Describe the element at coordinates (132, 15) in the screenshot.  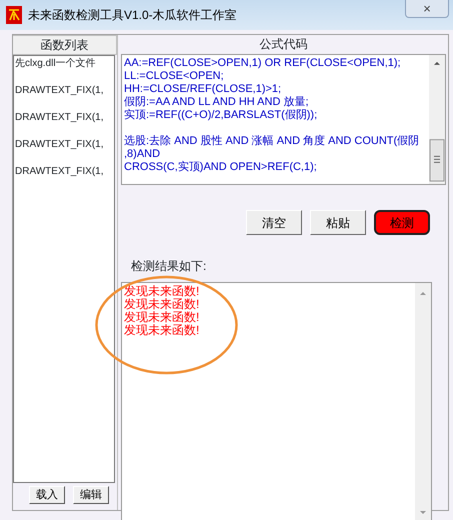
I see `window-title: 未来函数检测工具V1.0-木瓜软件工作室` at that location.